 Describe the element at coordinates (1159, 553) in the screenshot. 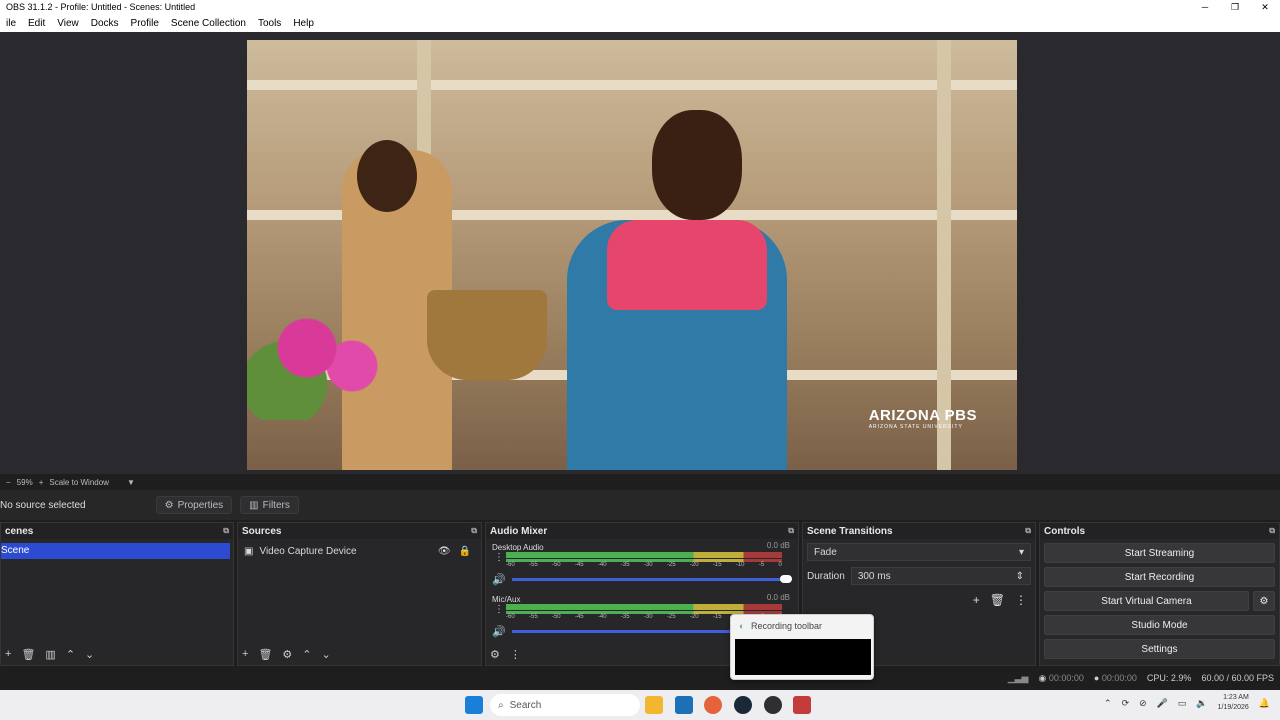

I see `start-streaming-button: Start Streaming` at that location.